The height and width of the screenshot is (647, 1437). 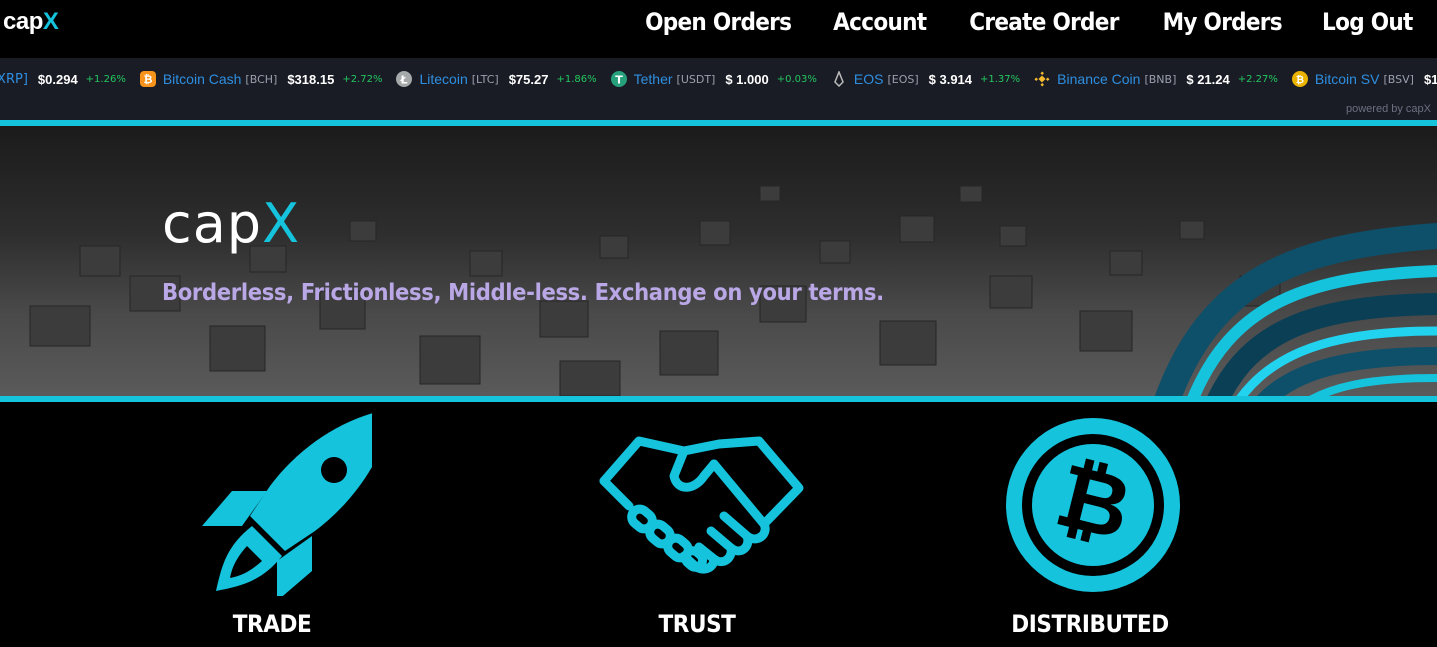 What do you see at coordinates (1222, 22) in the screenshot?
I see `nav-my-orders: My Orders` at bounding box center [1222, 22].